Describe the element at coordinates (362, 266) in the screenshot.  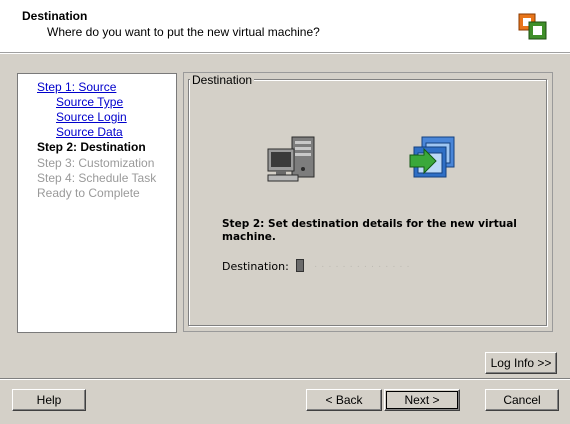
I see `destination-value: · · · · · · · · · · · · · ·` at that location.